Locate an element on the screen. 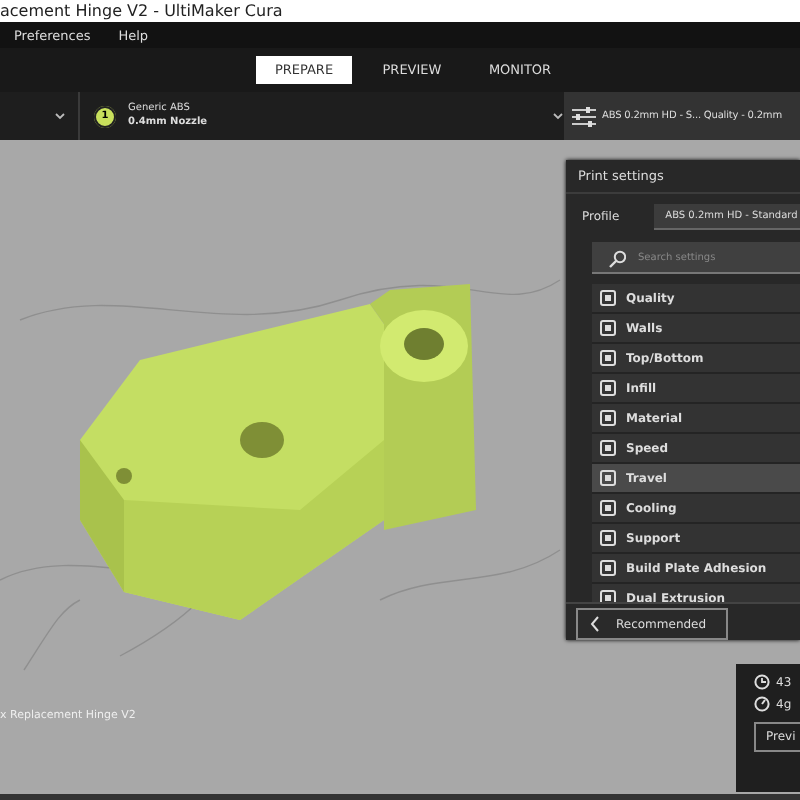  search-icon is located at coordinates (617, 259).